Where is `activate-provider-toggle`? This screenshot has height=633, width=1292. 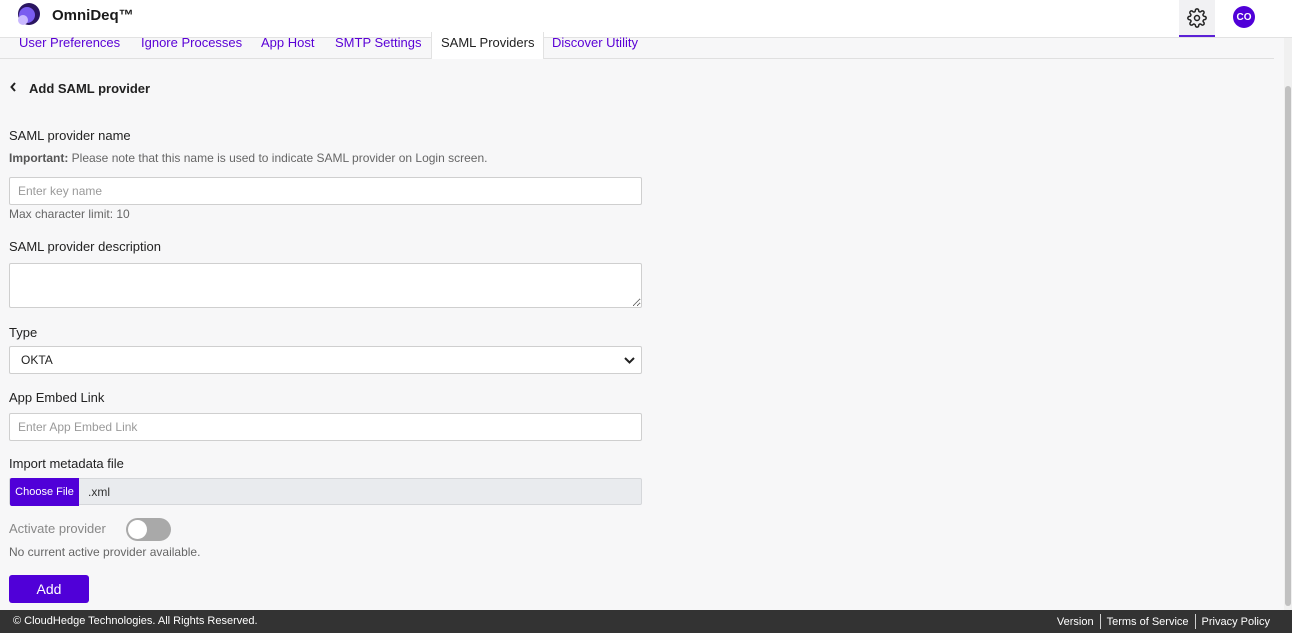 activate-provider-toggle is located at coordinates (148, 529).